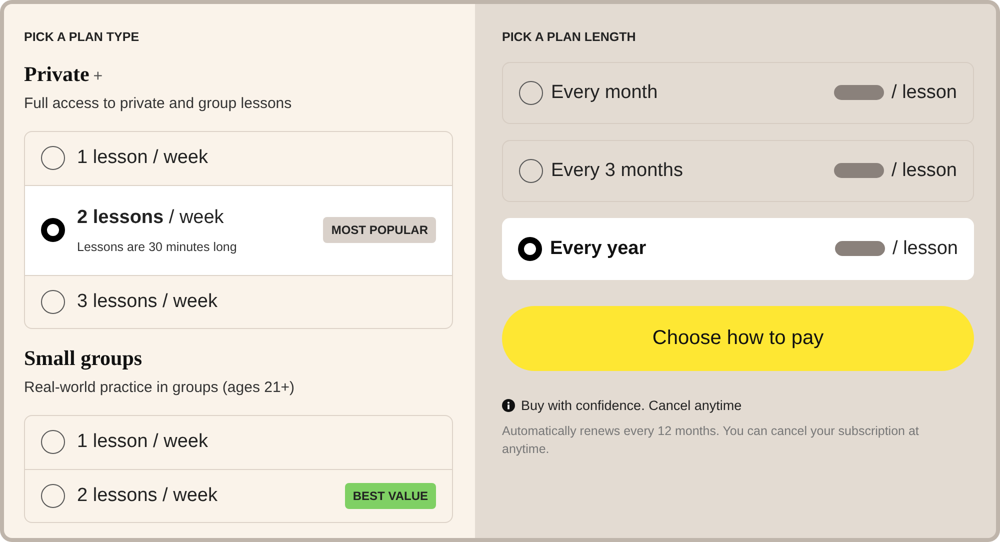 This screenshot has height=542, width=1000. I want to click on renewal-note: Automatically renews every 12 months. You can cancel your subscription at anytime., so click(711, 440).